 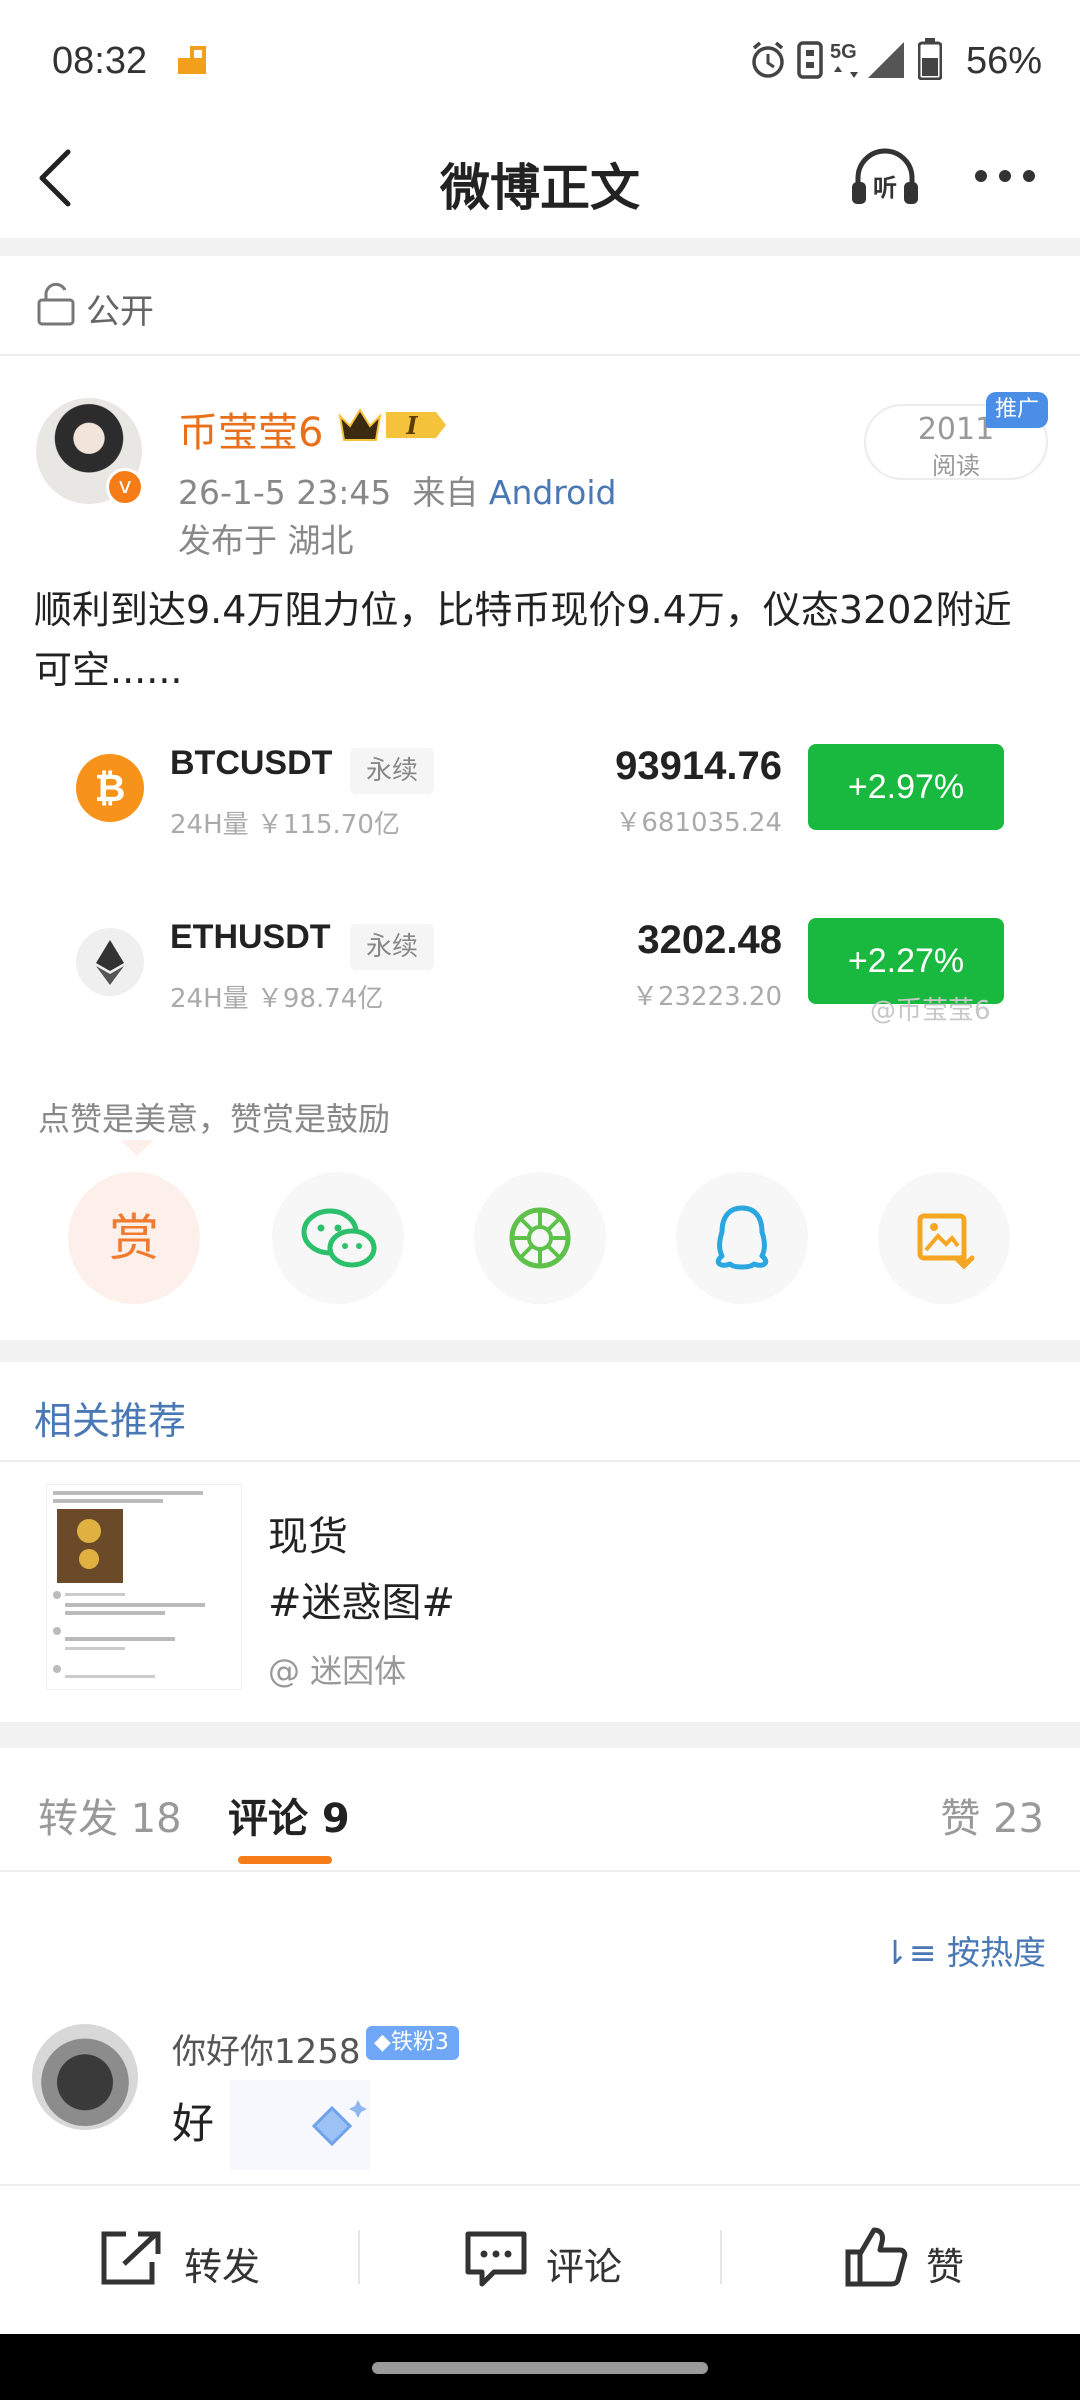 I want to click on active-tab-indicator, so click(x=285, y=1860).